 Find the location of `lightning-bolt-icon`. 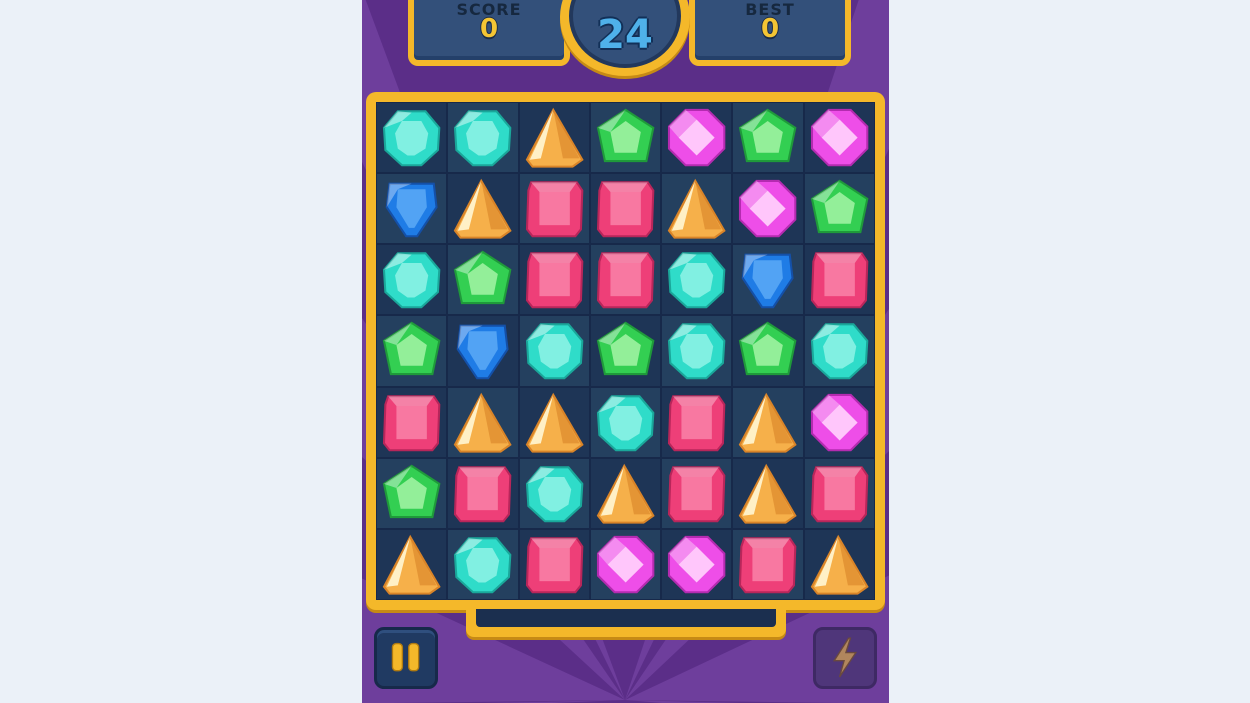

lightning-bolt-icon is located at coordinates (845, 657).